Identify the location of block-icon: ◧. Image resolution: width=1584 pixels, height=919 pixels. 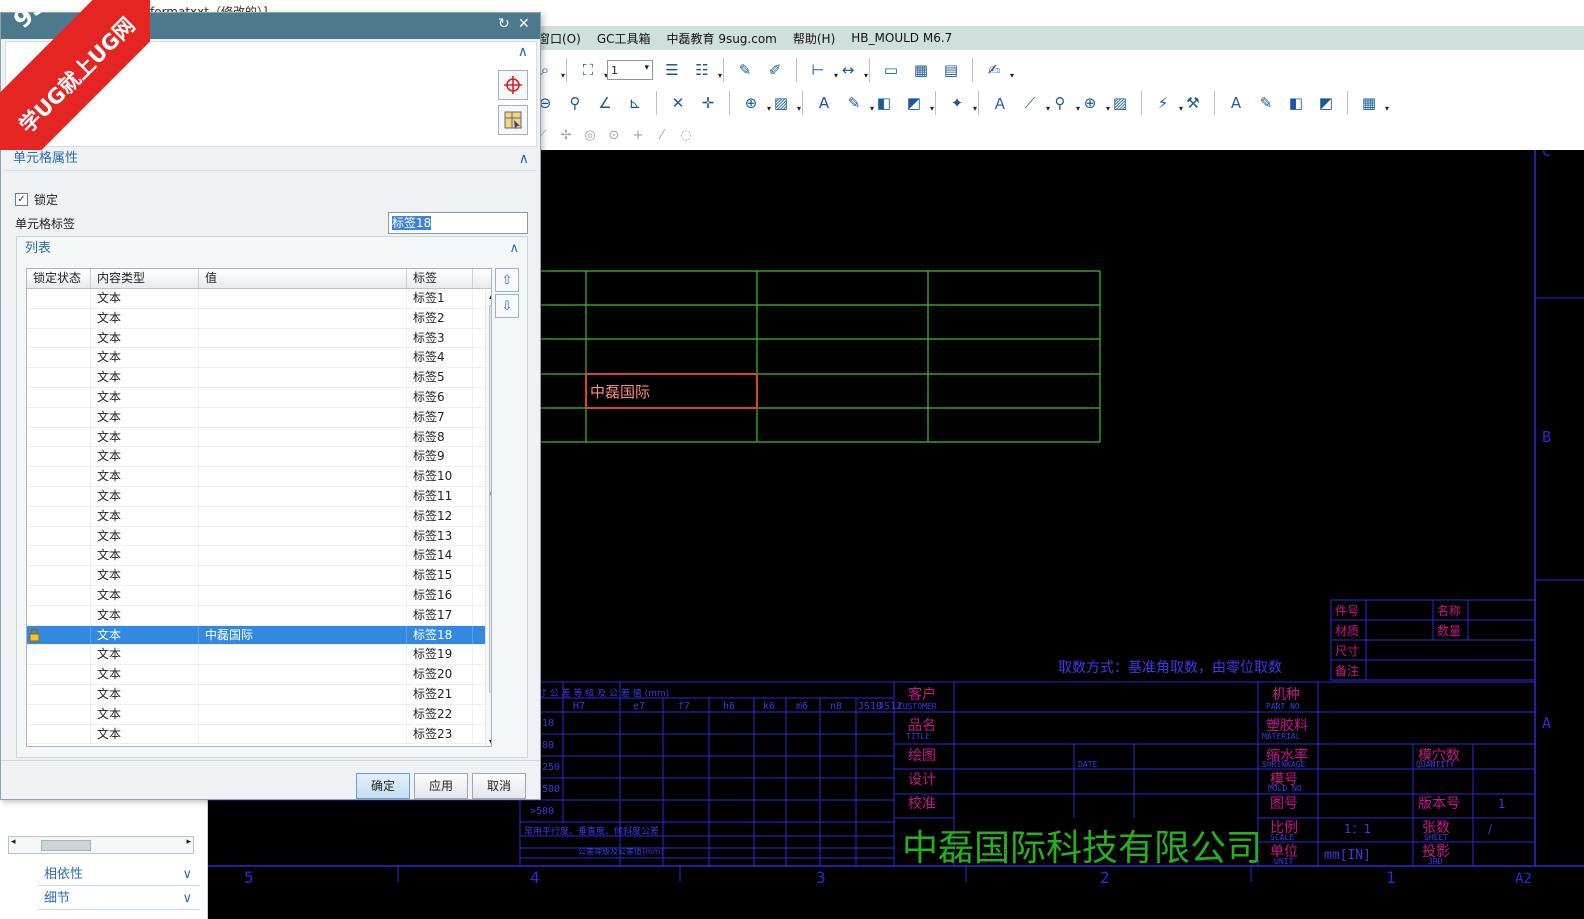
(884, 103).